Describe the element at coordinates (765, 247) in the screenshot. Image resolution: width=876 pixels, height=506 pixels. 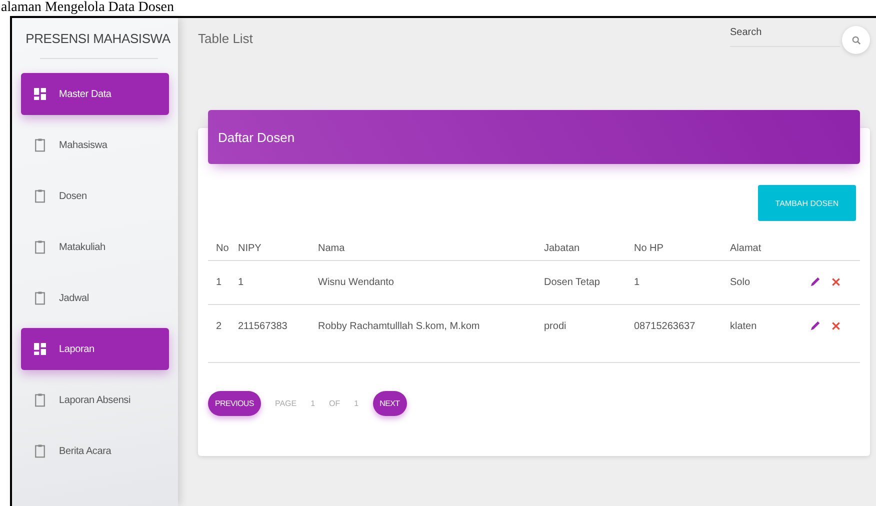
I see `column-header: Alamat` at that location.